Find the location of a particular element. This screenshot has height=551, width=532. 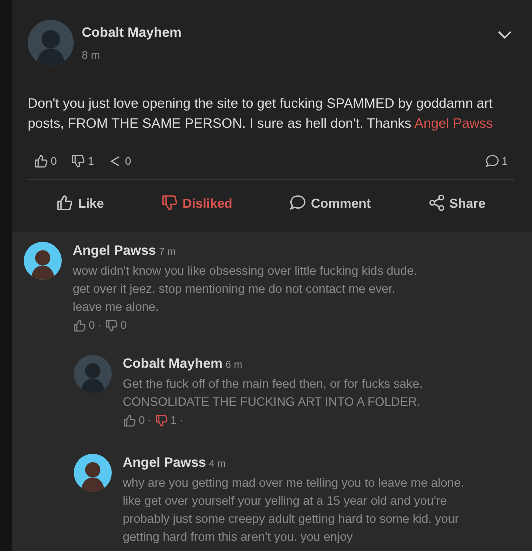

dislike-count: 0 is located at coordinates (115, 326).